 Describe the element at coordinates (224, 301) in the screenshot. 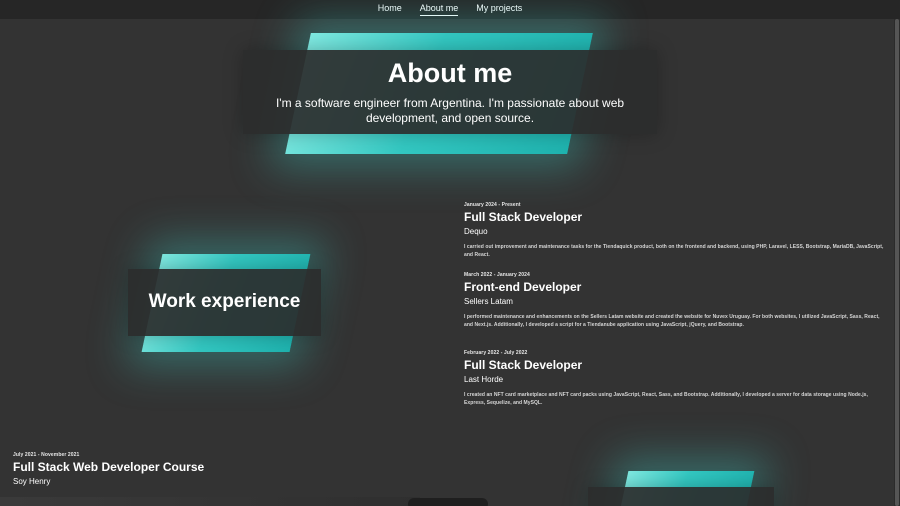

I see `work-experience-heading: Work experience` at that location.